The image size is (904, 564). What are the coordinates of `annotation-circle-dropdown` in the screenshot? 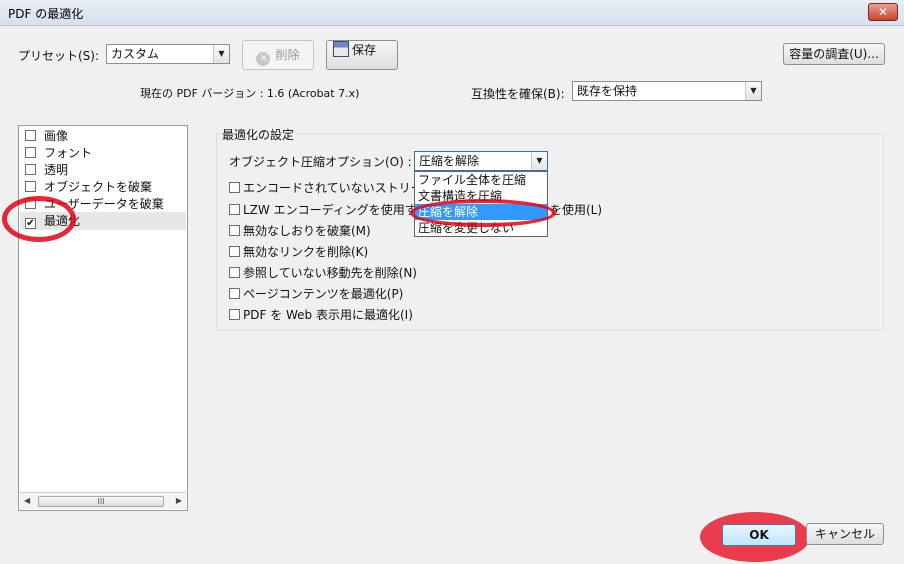 It's located at (483, 213).